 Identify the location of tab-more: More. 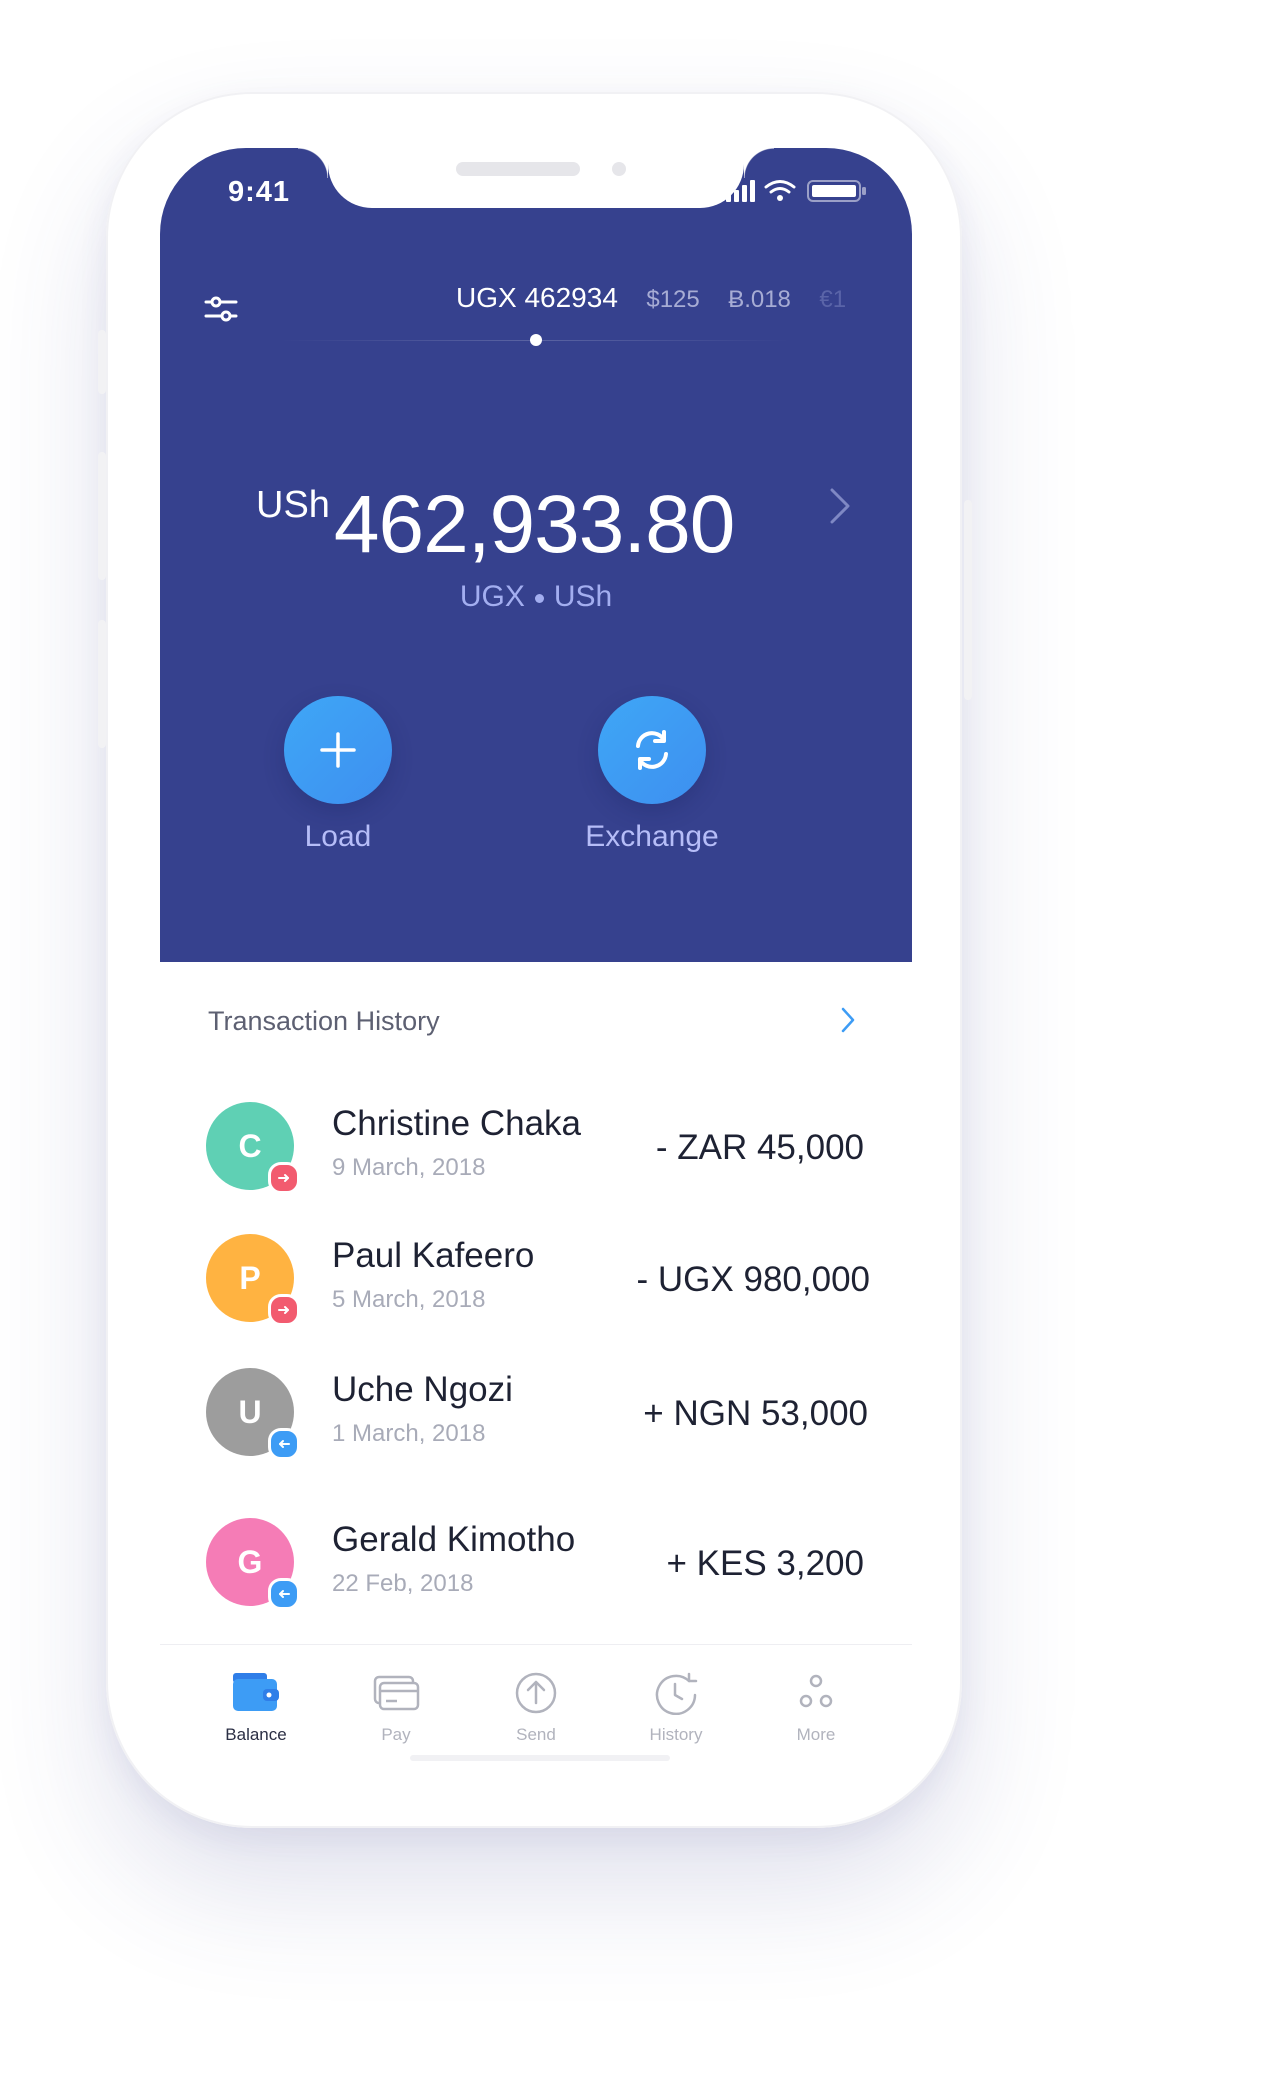
(816, 1708).